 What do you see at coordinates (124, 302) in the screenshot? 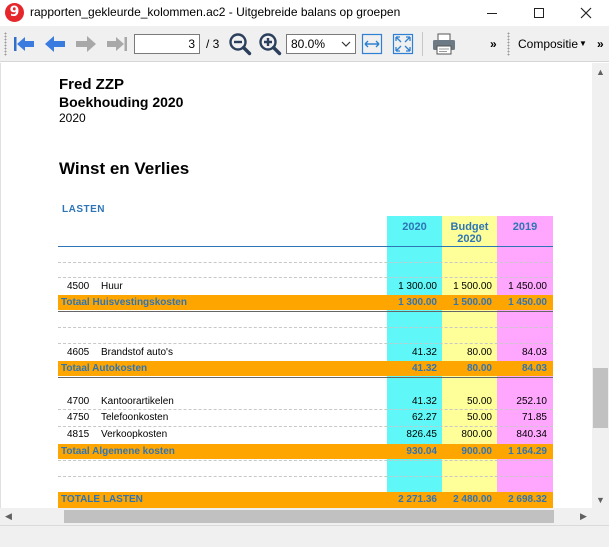
I see `total-label: Totaal Huisvestingskosten` at bounding box center [124, 302].